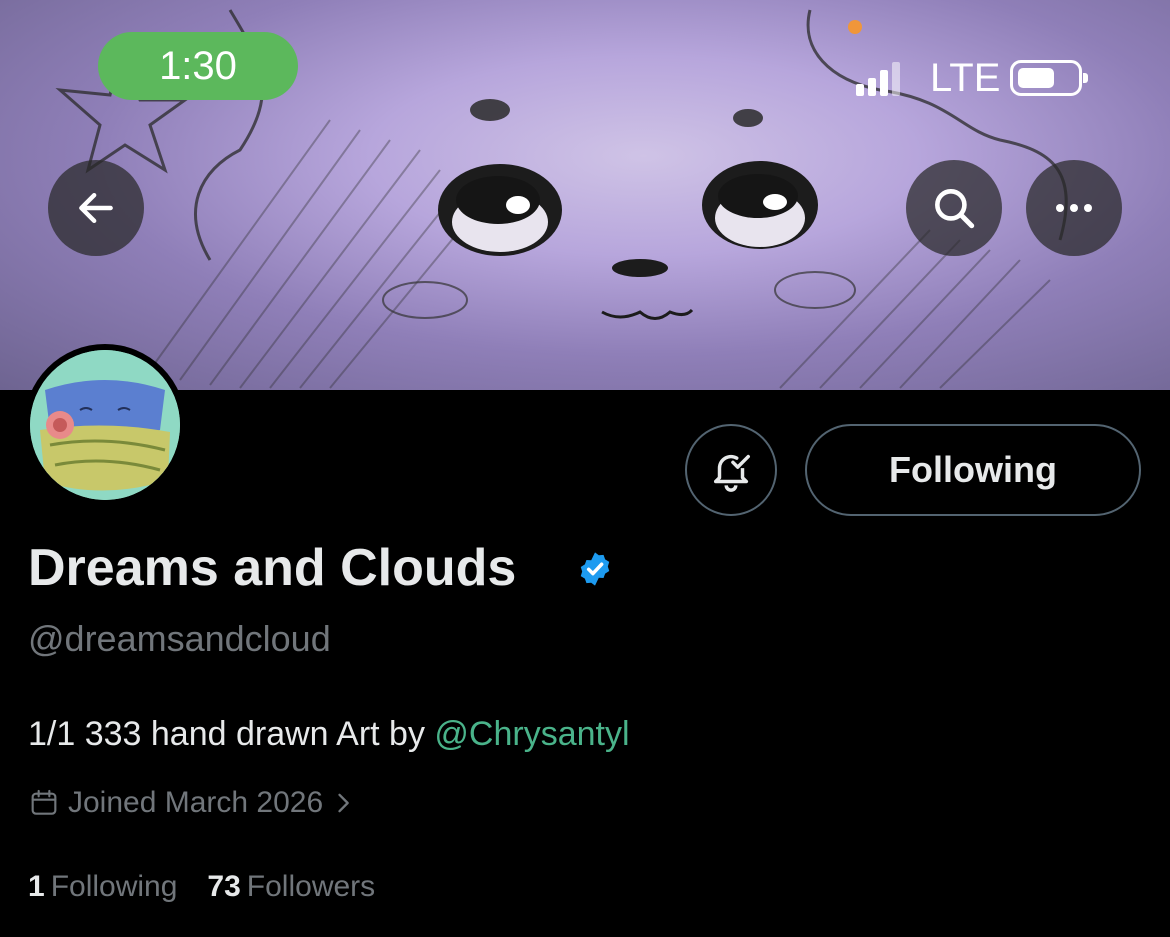 Image resolution: width=1170 pixels, height=937 pixels. I want to click on notifications-button, so click(731, 470).